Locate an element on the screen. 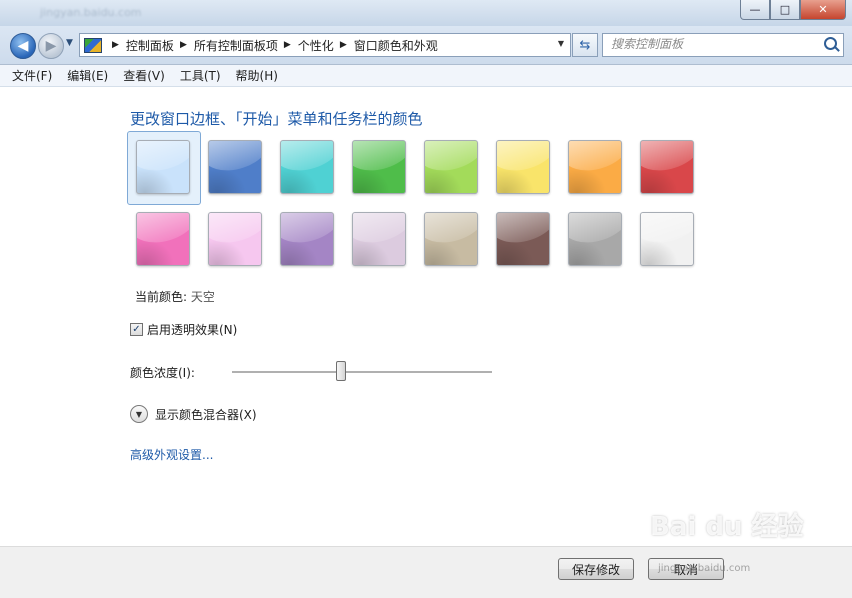 The height and width of the screenshot is (598, 852). address-bar: ▶ 控制面板 ▶ 所有控制面板项 ▶ 个性化 ▶ 窗口颜色和外观 ▼ is located at coordinates (325, 45).